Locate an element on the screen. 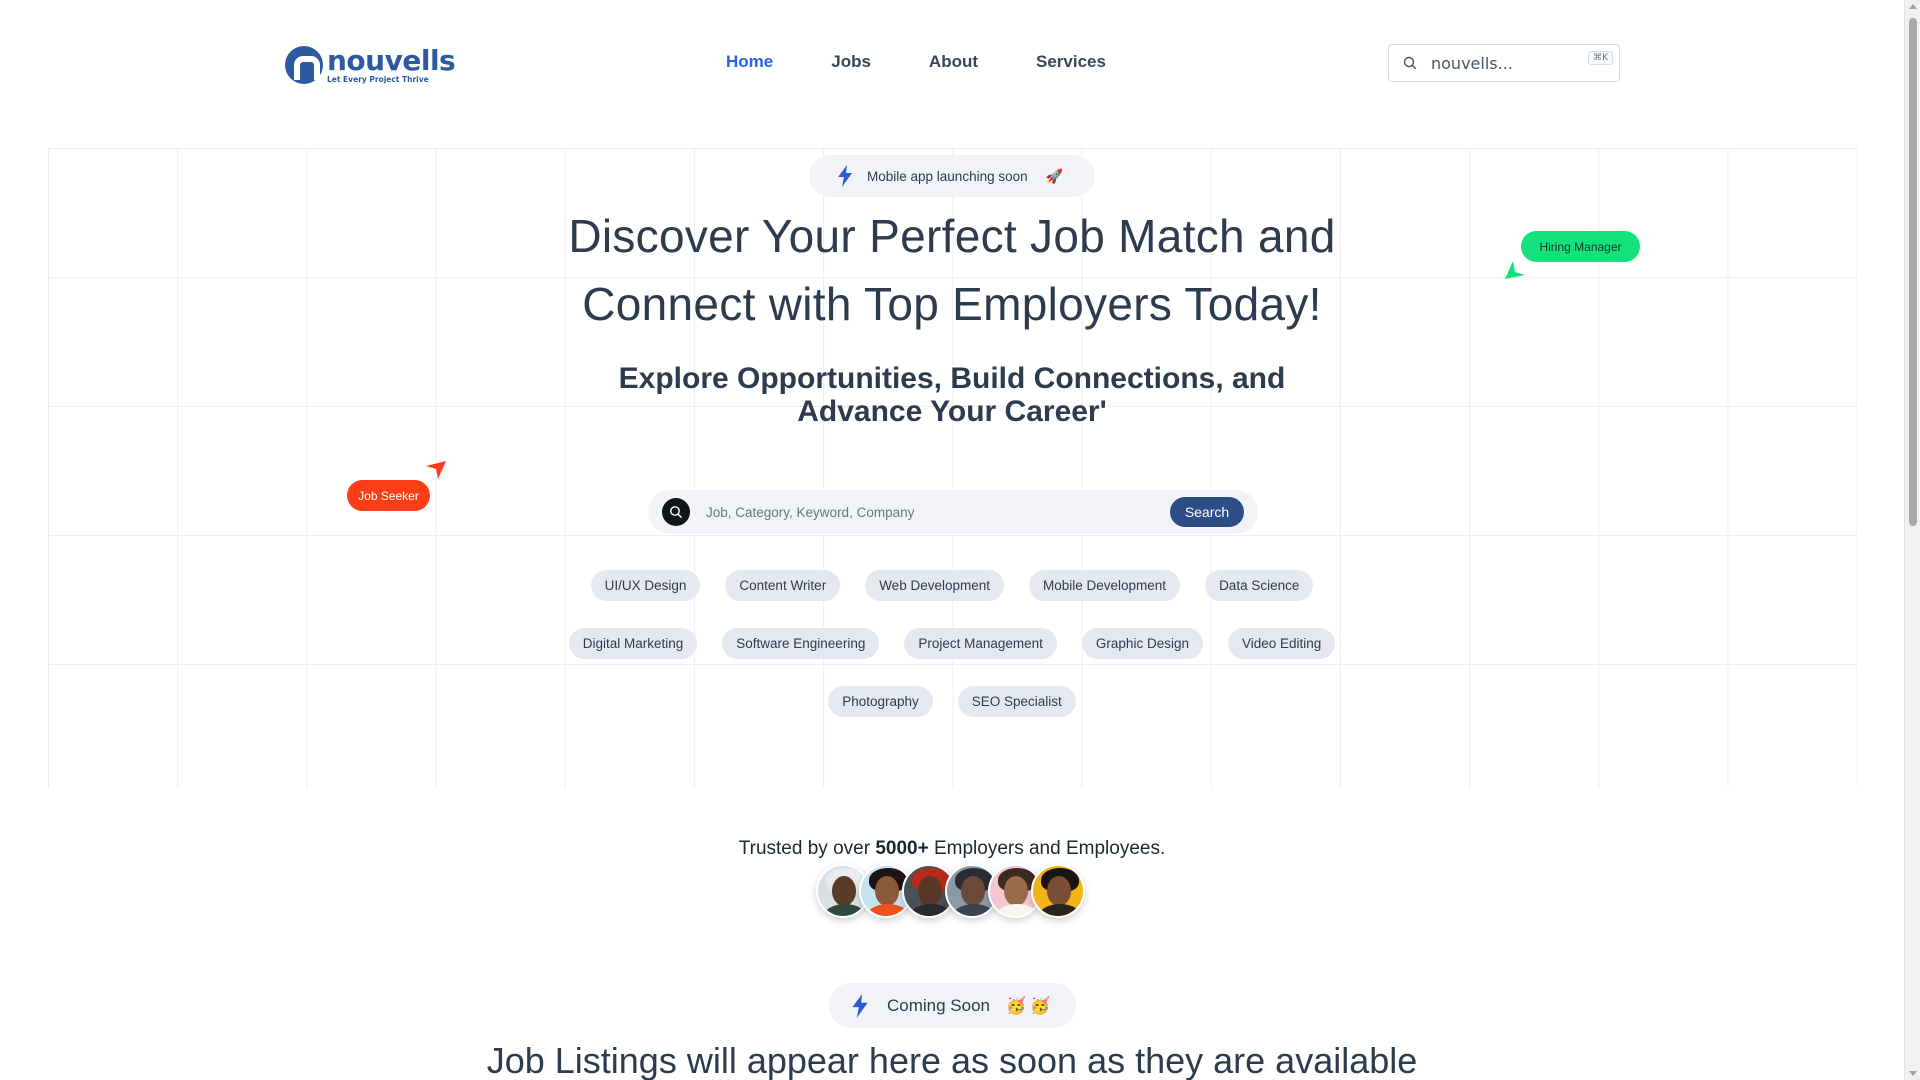 The height and width of the screenshot is (1080, 1920). category-chip: Project Management is located at coordinates (980, 643).